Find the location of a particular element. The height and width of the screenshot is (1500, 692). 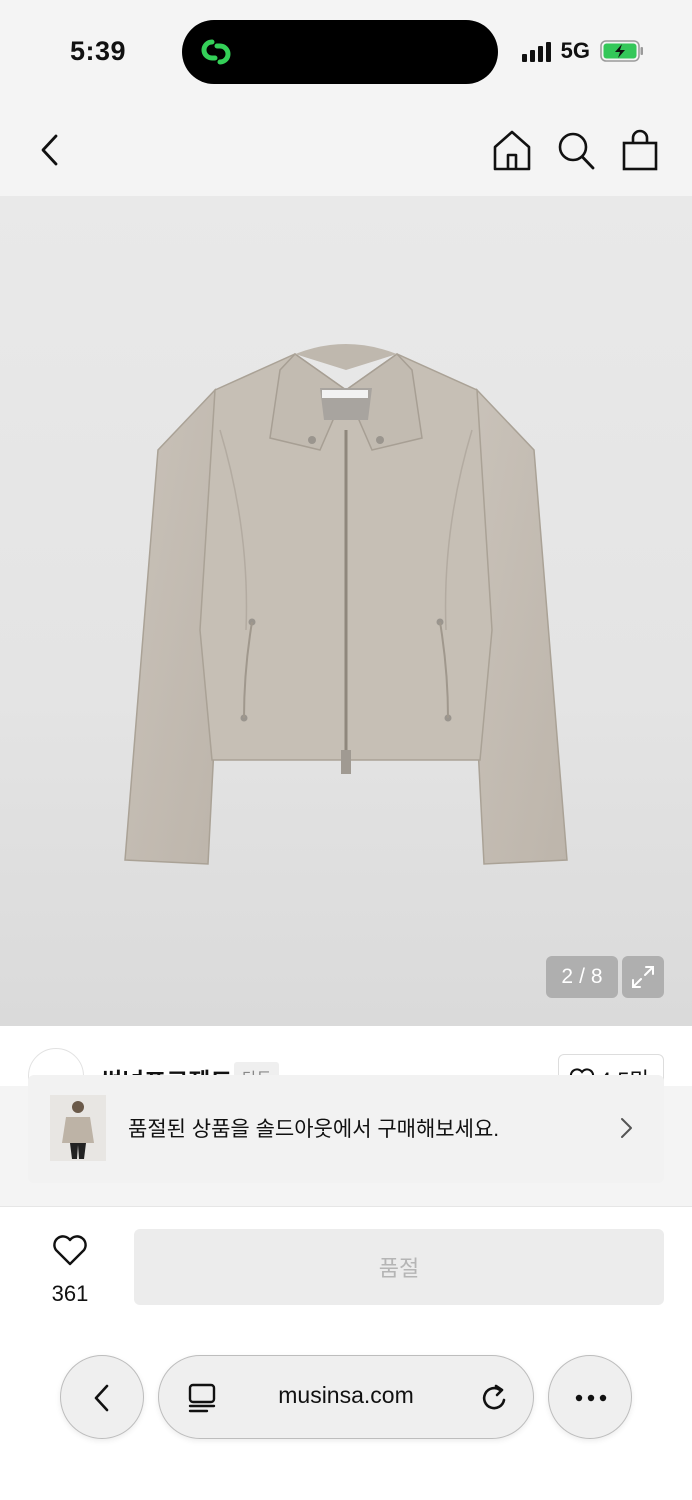

tabs-icon is located at coordinates (202, 1398).